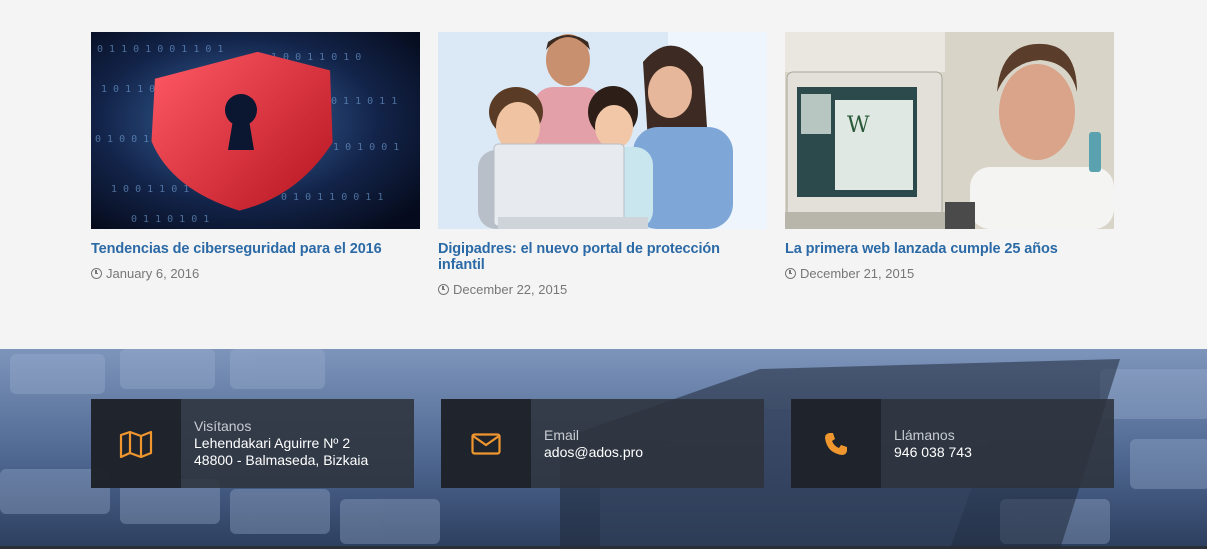  I want to click on svg-text: 1 0 1 1 0, so click(128, 89).